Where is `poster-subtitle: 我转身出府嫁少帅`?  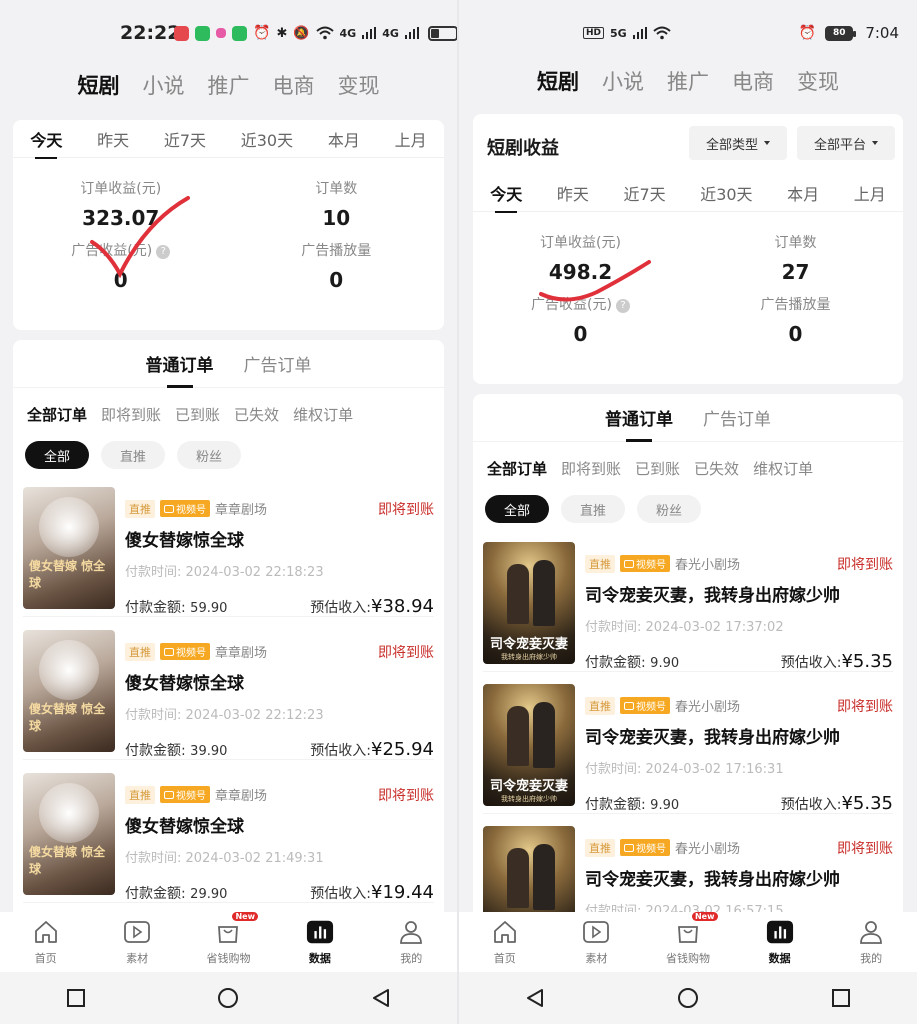 poster-subtitle: 我转身出府嫁少帅 is located at coordinates (529, 799).